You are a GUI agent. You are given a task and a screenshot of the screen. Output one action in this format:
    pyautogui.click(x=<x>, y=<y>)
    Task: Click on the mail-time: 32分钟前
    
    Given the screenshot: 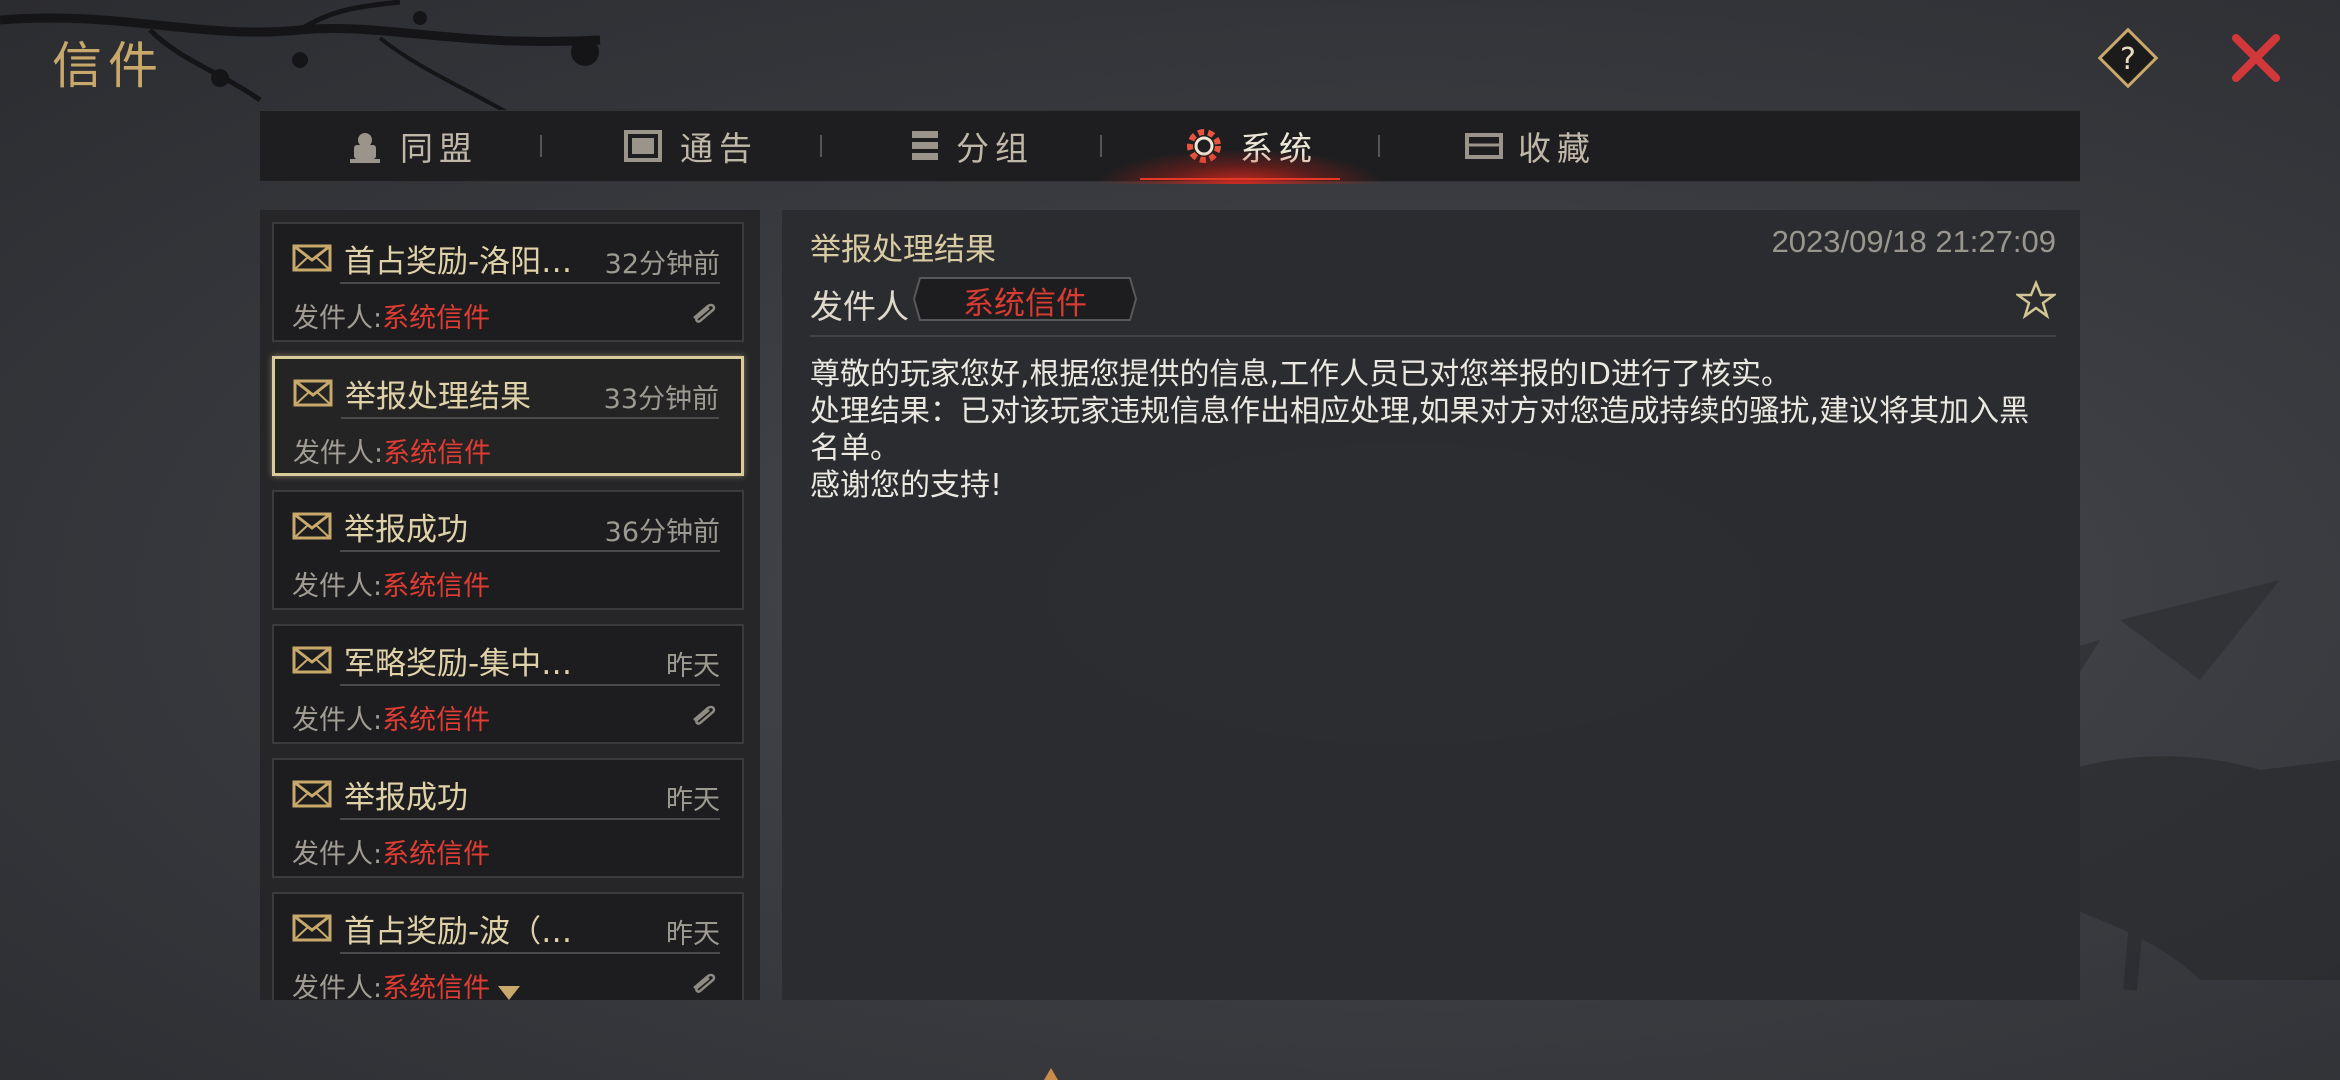 What is the action you would take?
    pyautogui.click(x=662, y=264)
    